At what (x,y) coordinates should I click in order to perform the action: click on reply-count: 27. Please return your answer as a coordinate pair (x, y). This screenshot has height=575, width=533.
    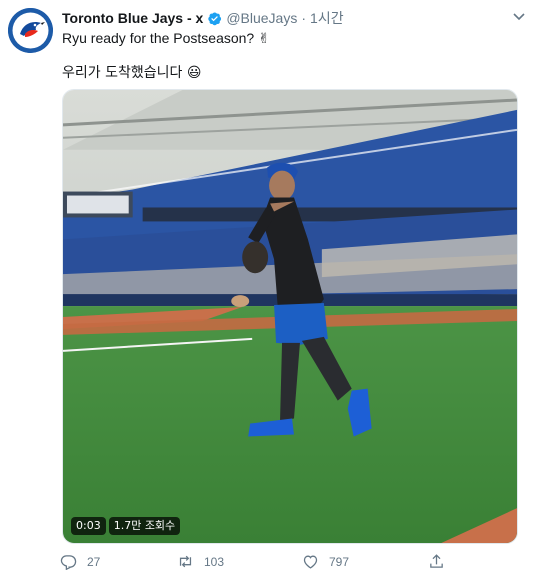
    Looking at the image, I should click on (94, 561).